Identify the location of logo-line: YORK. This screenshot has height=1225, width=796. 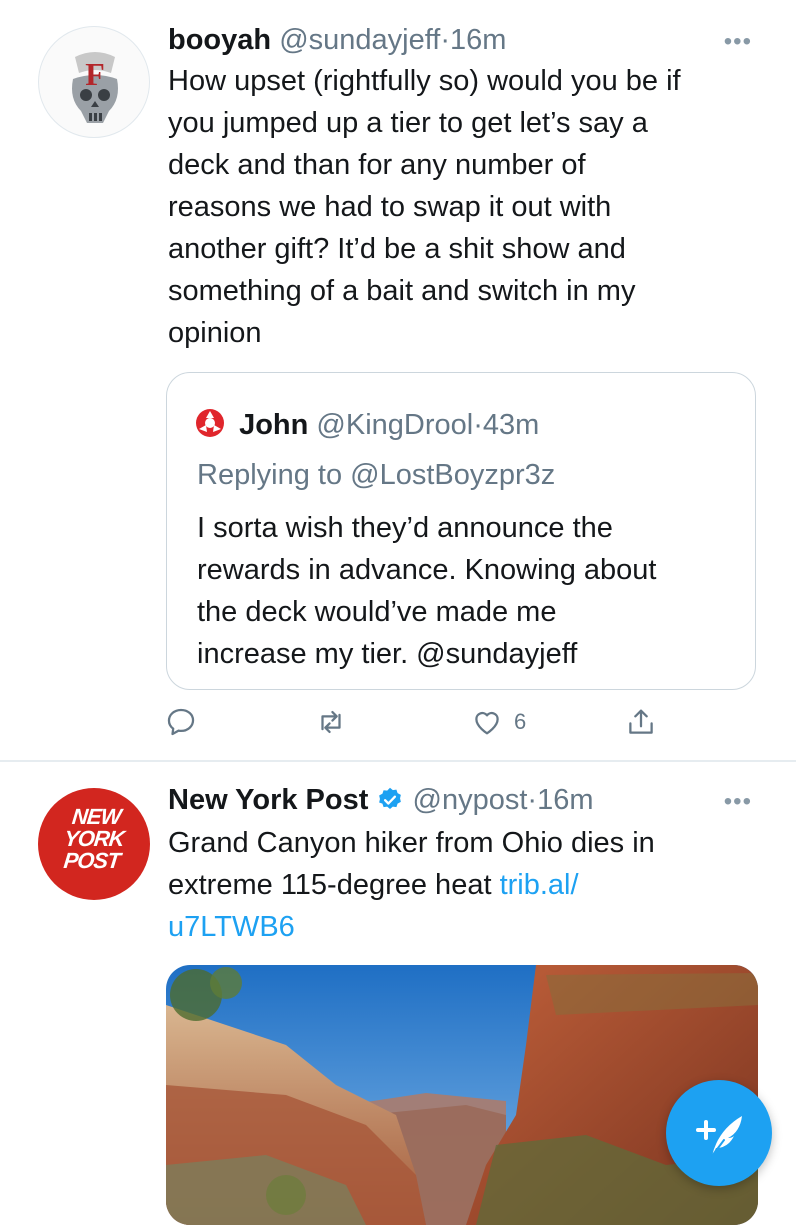
(94, 838).